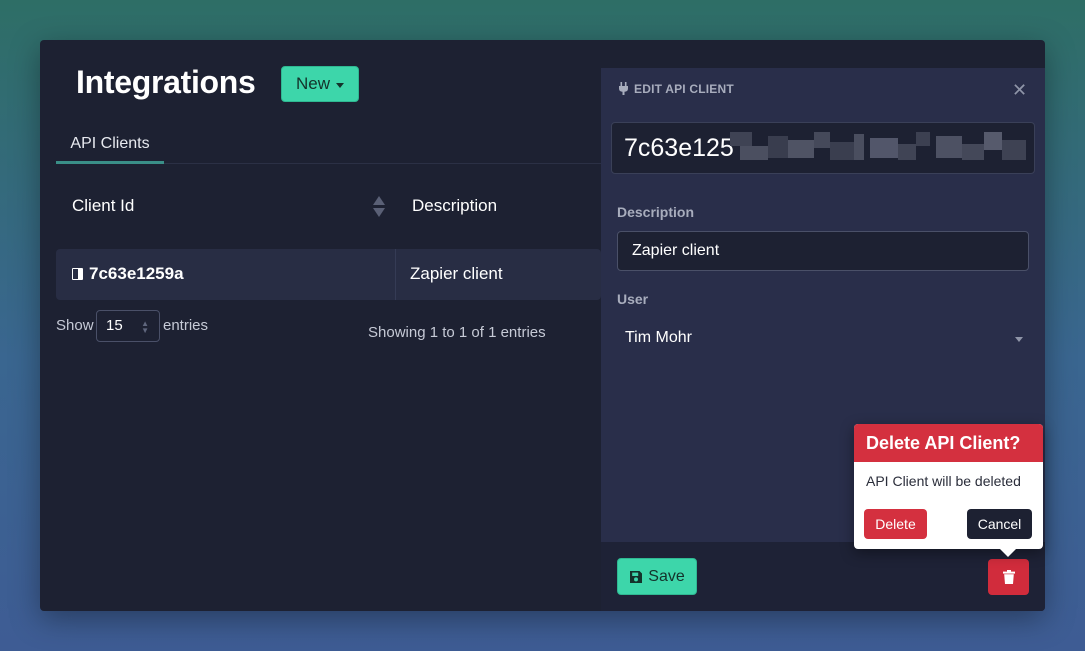  Describe the element at coordinates (110, 148) in the screenshot. I see `tab-api-clients: API Clients` at that location.